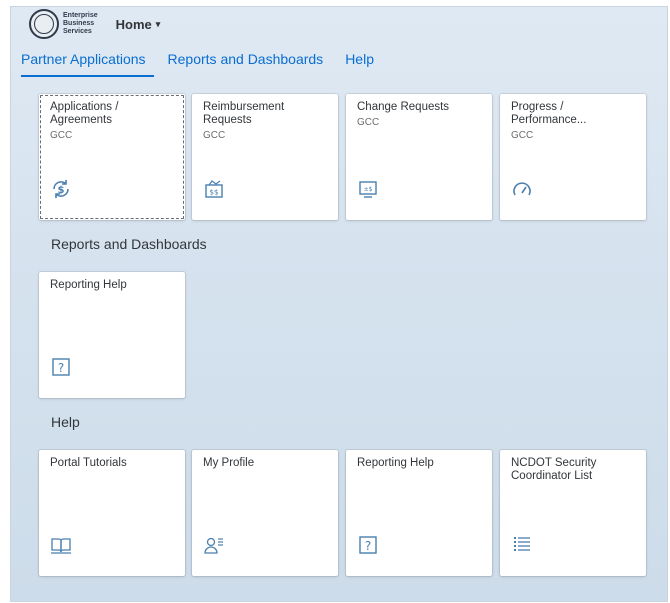  I want to click on gauge-icon, so click(522, 189).